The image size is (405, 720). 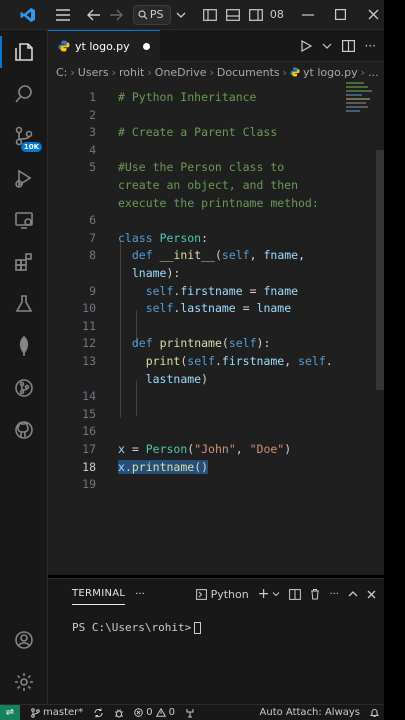 I want to click on git-branch: master*, so click(x=57, y=712).